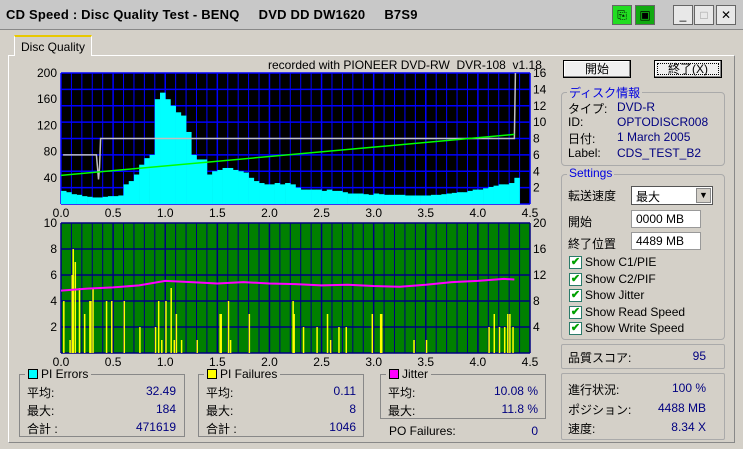  I want to click on speed-select: 最大 ▼, so click(672, 195).